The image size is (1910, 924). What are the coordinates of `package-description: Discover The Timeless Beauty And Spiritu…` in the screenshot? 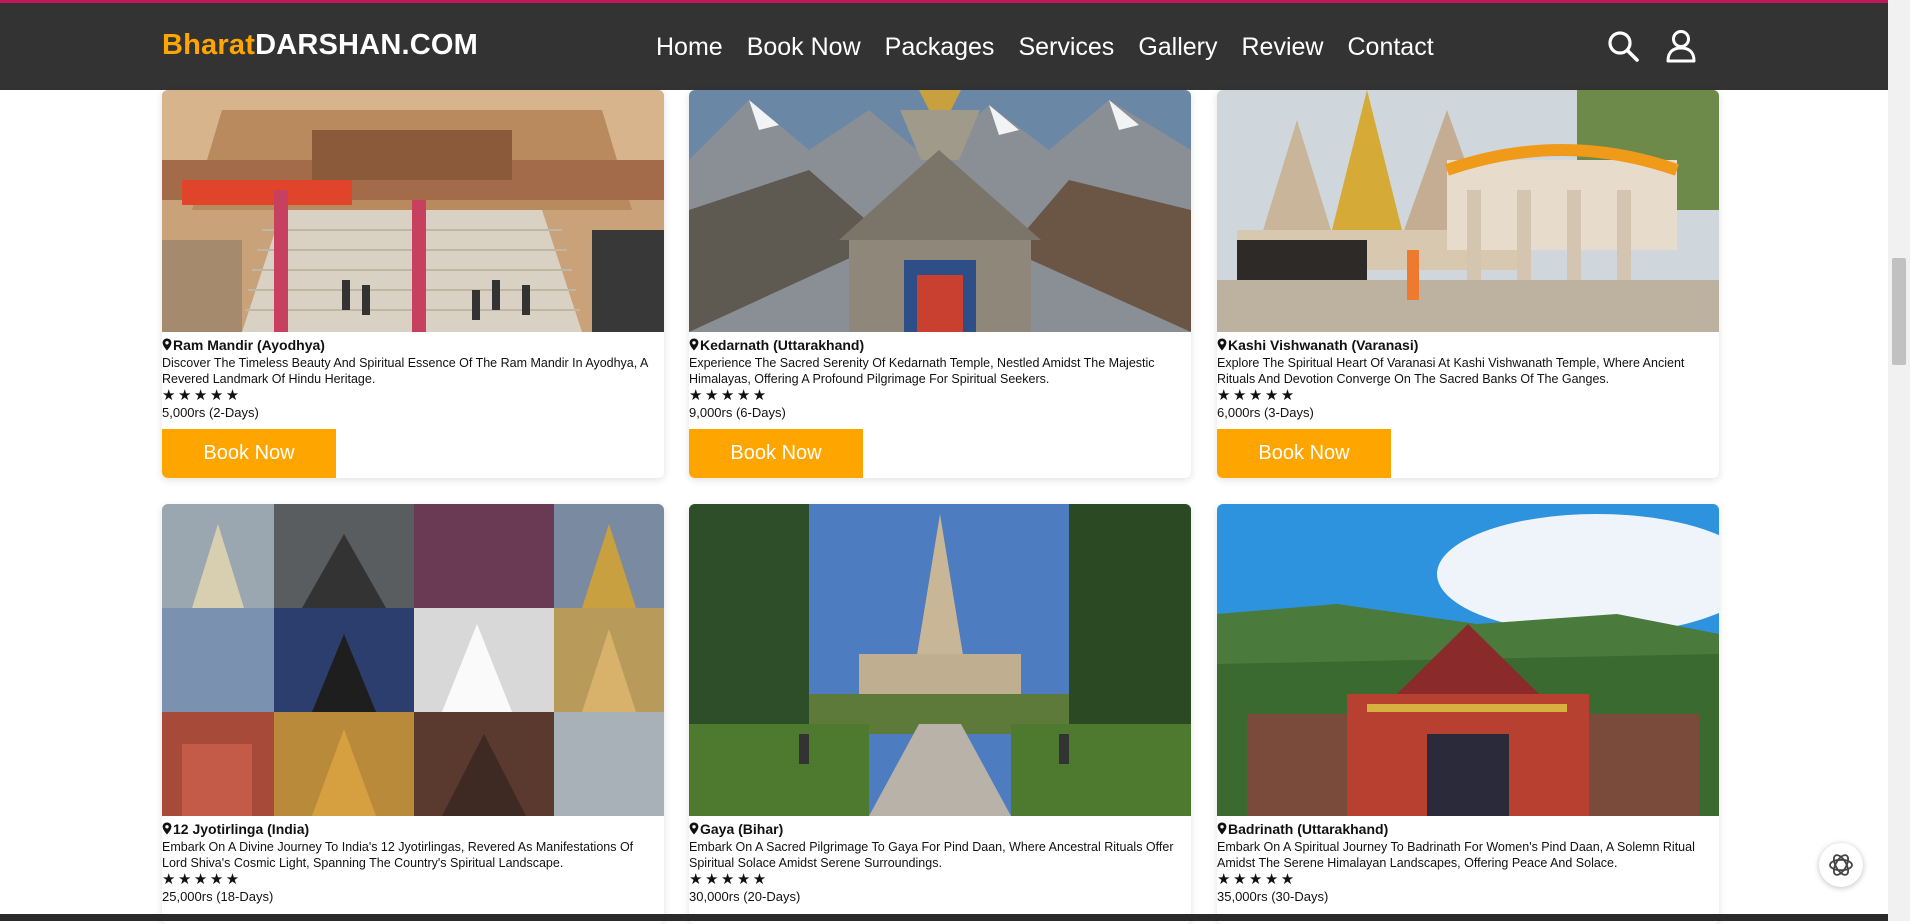 It's located at (405, 371).